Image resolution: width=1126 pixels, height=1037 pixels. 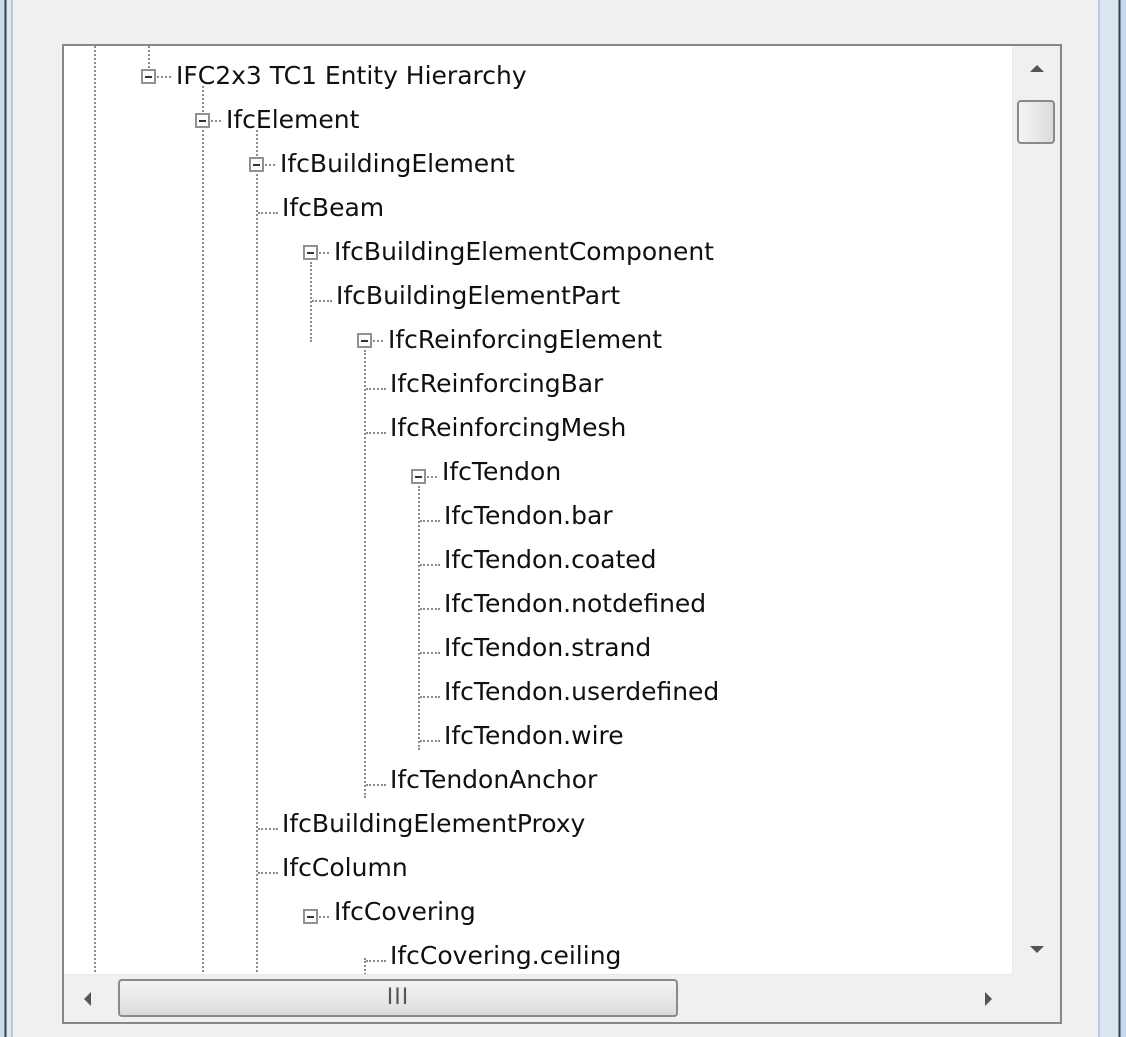 What do you see at coordinates (397, 164) in the screenshot?
I see `tree-node: IfcBuildingElement` at bounding box center [397, 164].